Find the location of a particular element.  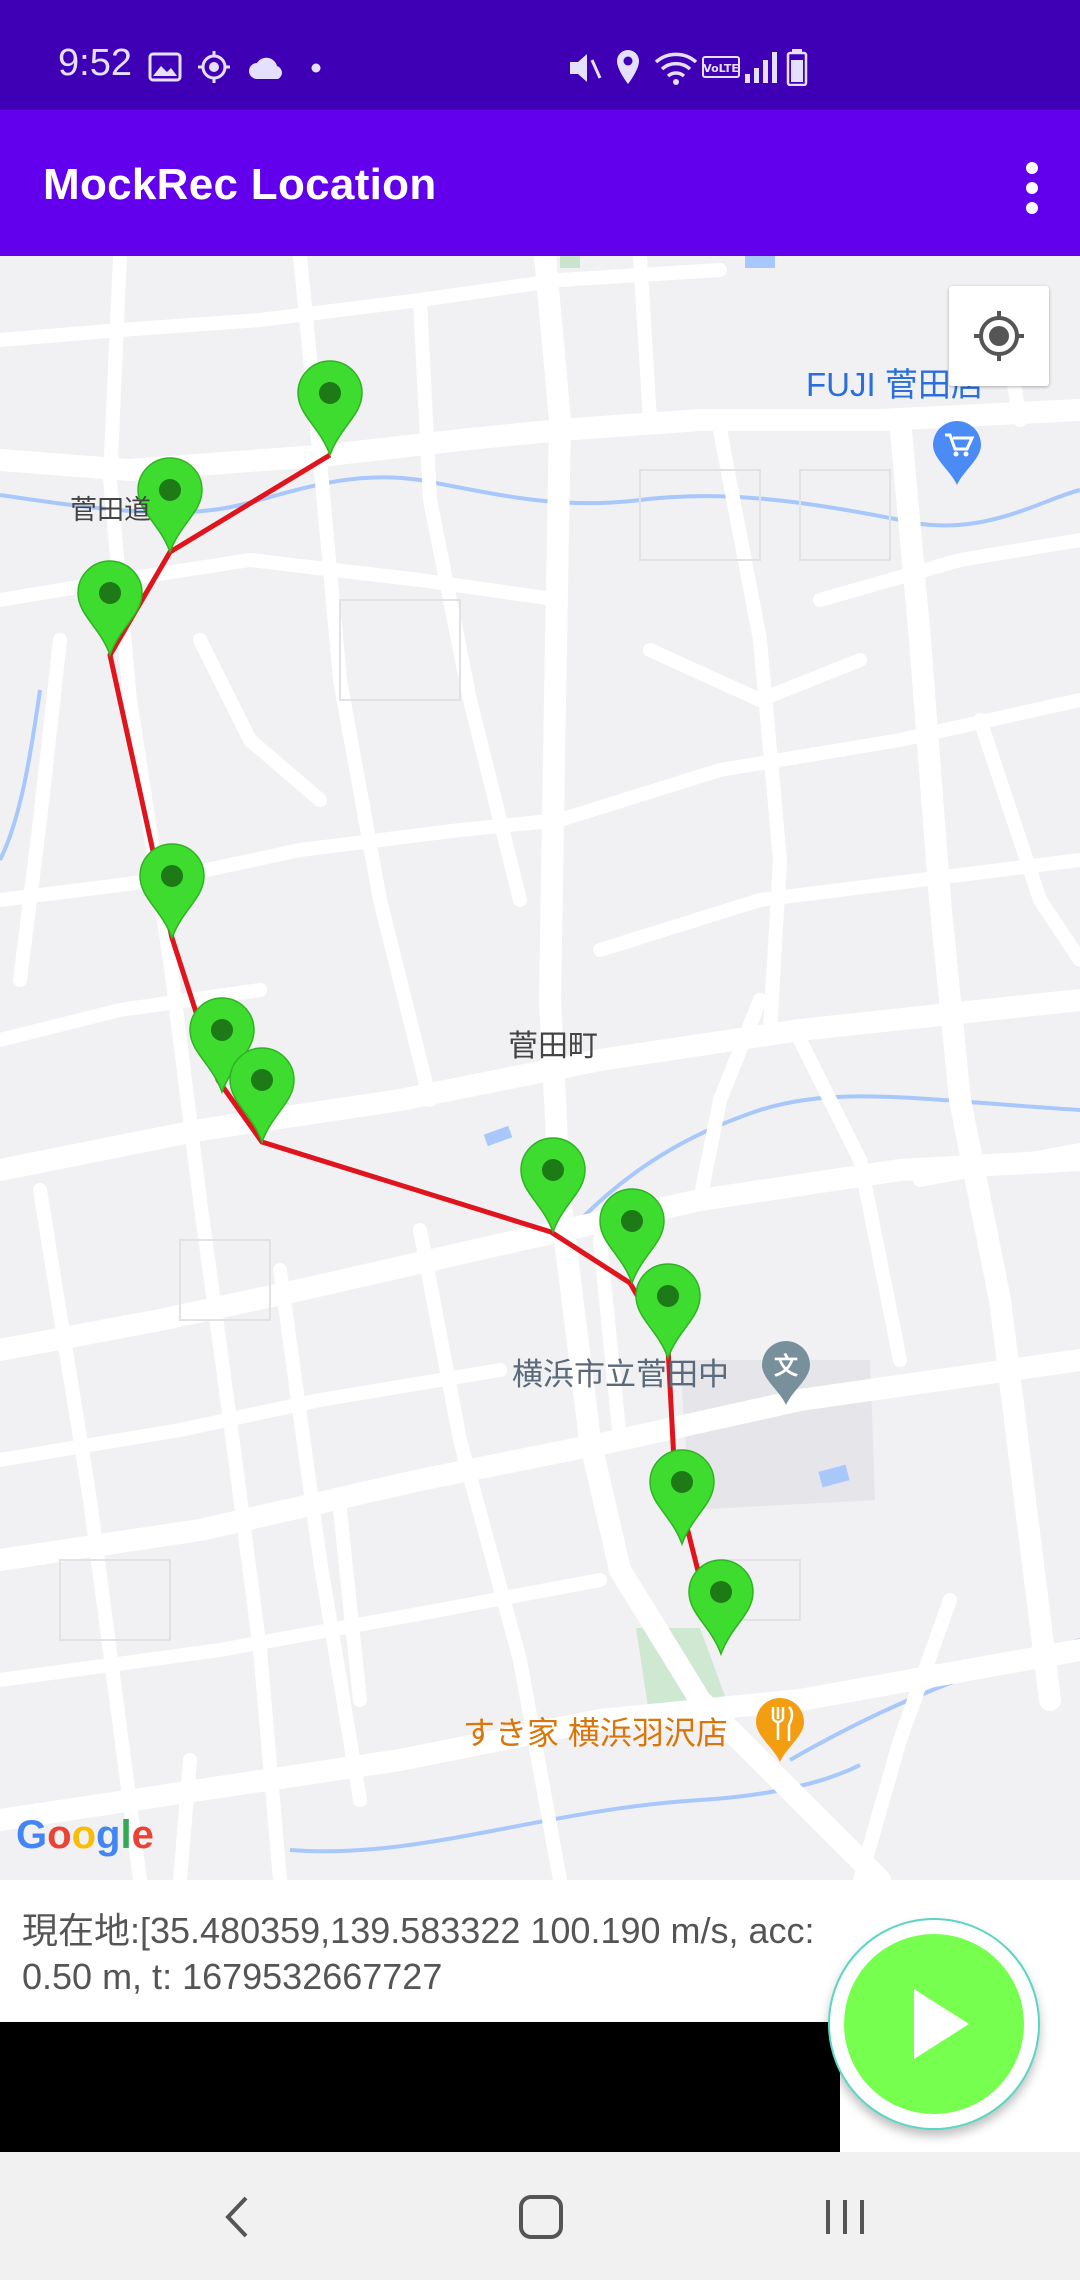

battery-icon is located at coordinates (797, 67).